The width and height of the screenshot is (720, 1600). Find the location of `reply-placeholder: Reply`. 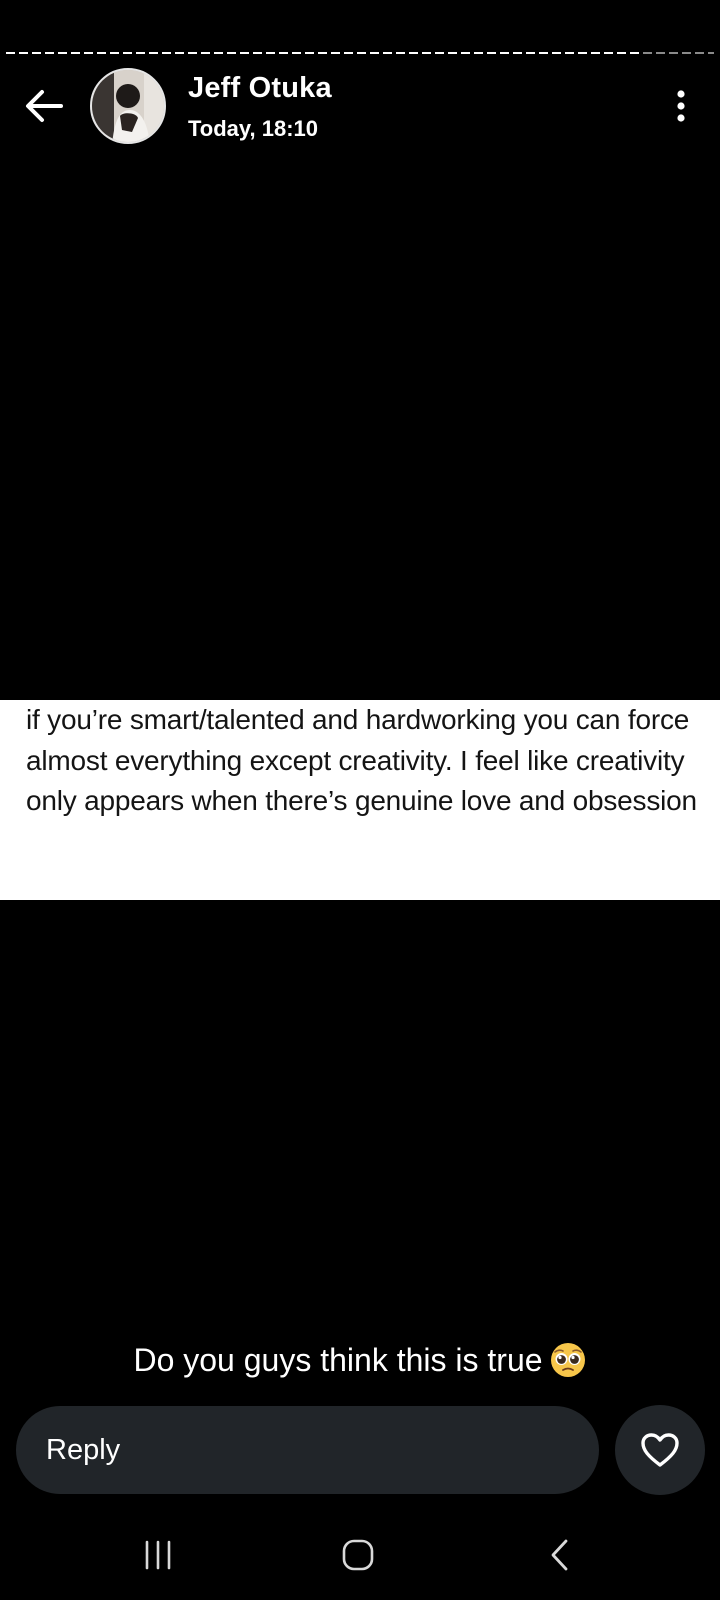

reply-placeholder: Reply is located at coordinates (83, 1450).